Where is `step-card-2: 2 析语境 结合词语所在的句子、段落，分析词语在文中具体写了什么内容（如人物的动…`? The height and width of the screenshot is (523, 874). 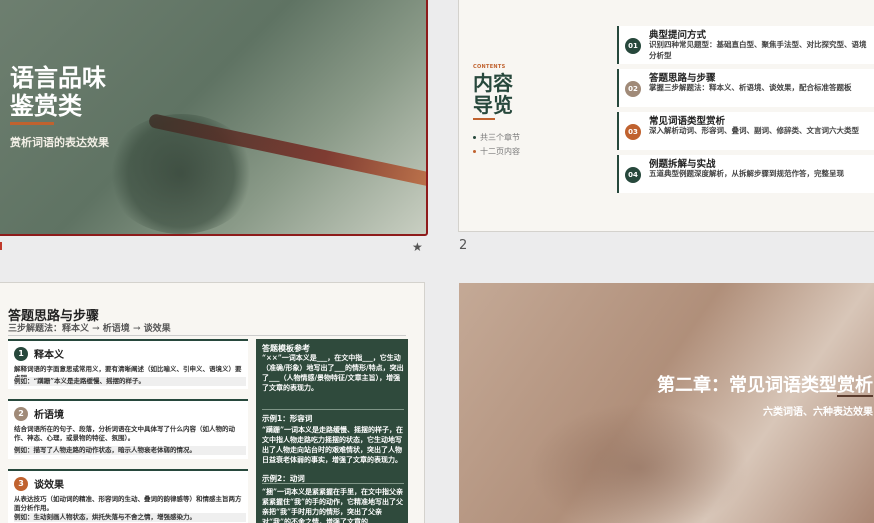
step-card-2: 2 析语境 结合词语所在的句子、段落，分析词语在文中具体写了什么内容（如人物的动… is located at coordinates (128, 429).